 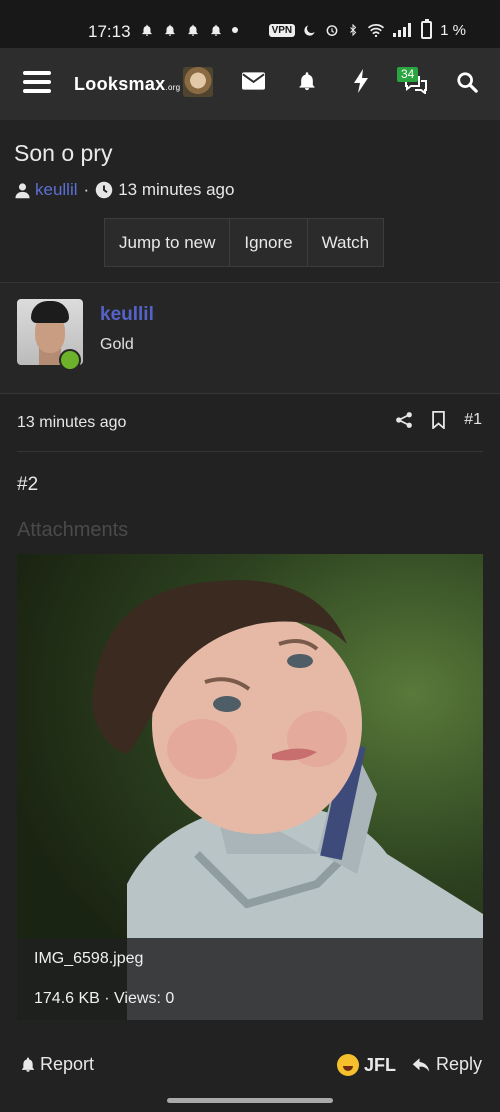 What do you see at coordinates (453, 30) in the screenshot?
I see `battery-level: 1 %` at bounding box center [453, 30].